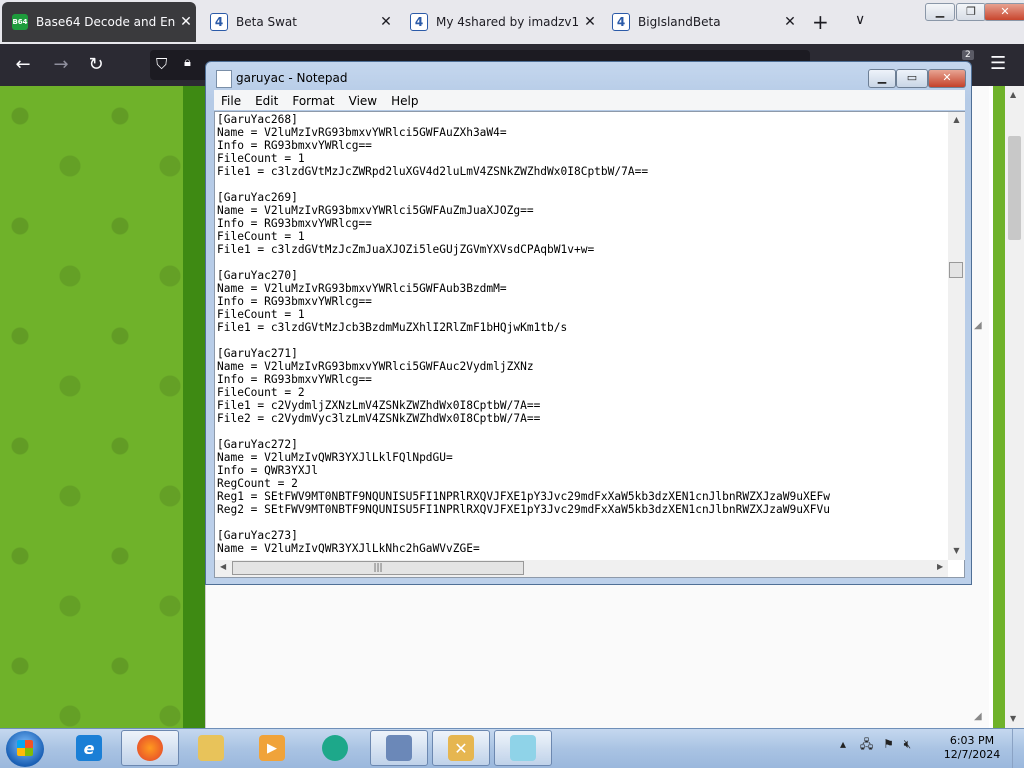  I want to click on folder-icon, so click(211, 748).